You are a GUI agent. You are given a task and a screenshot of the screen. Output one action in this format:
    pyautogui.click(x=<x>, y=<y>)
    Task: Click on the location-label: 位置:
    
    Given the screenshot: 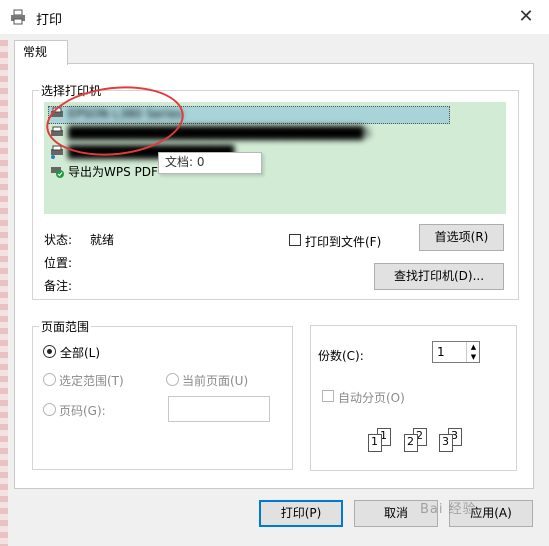 What is the action you would take?
    pyautogui.click(x=58, y=263)
    